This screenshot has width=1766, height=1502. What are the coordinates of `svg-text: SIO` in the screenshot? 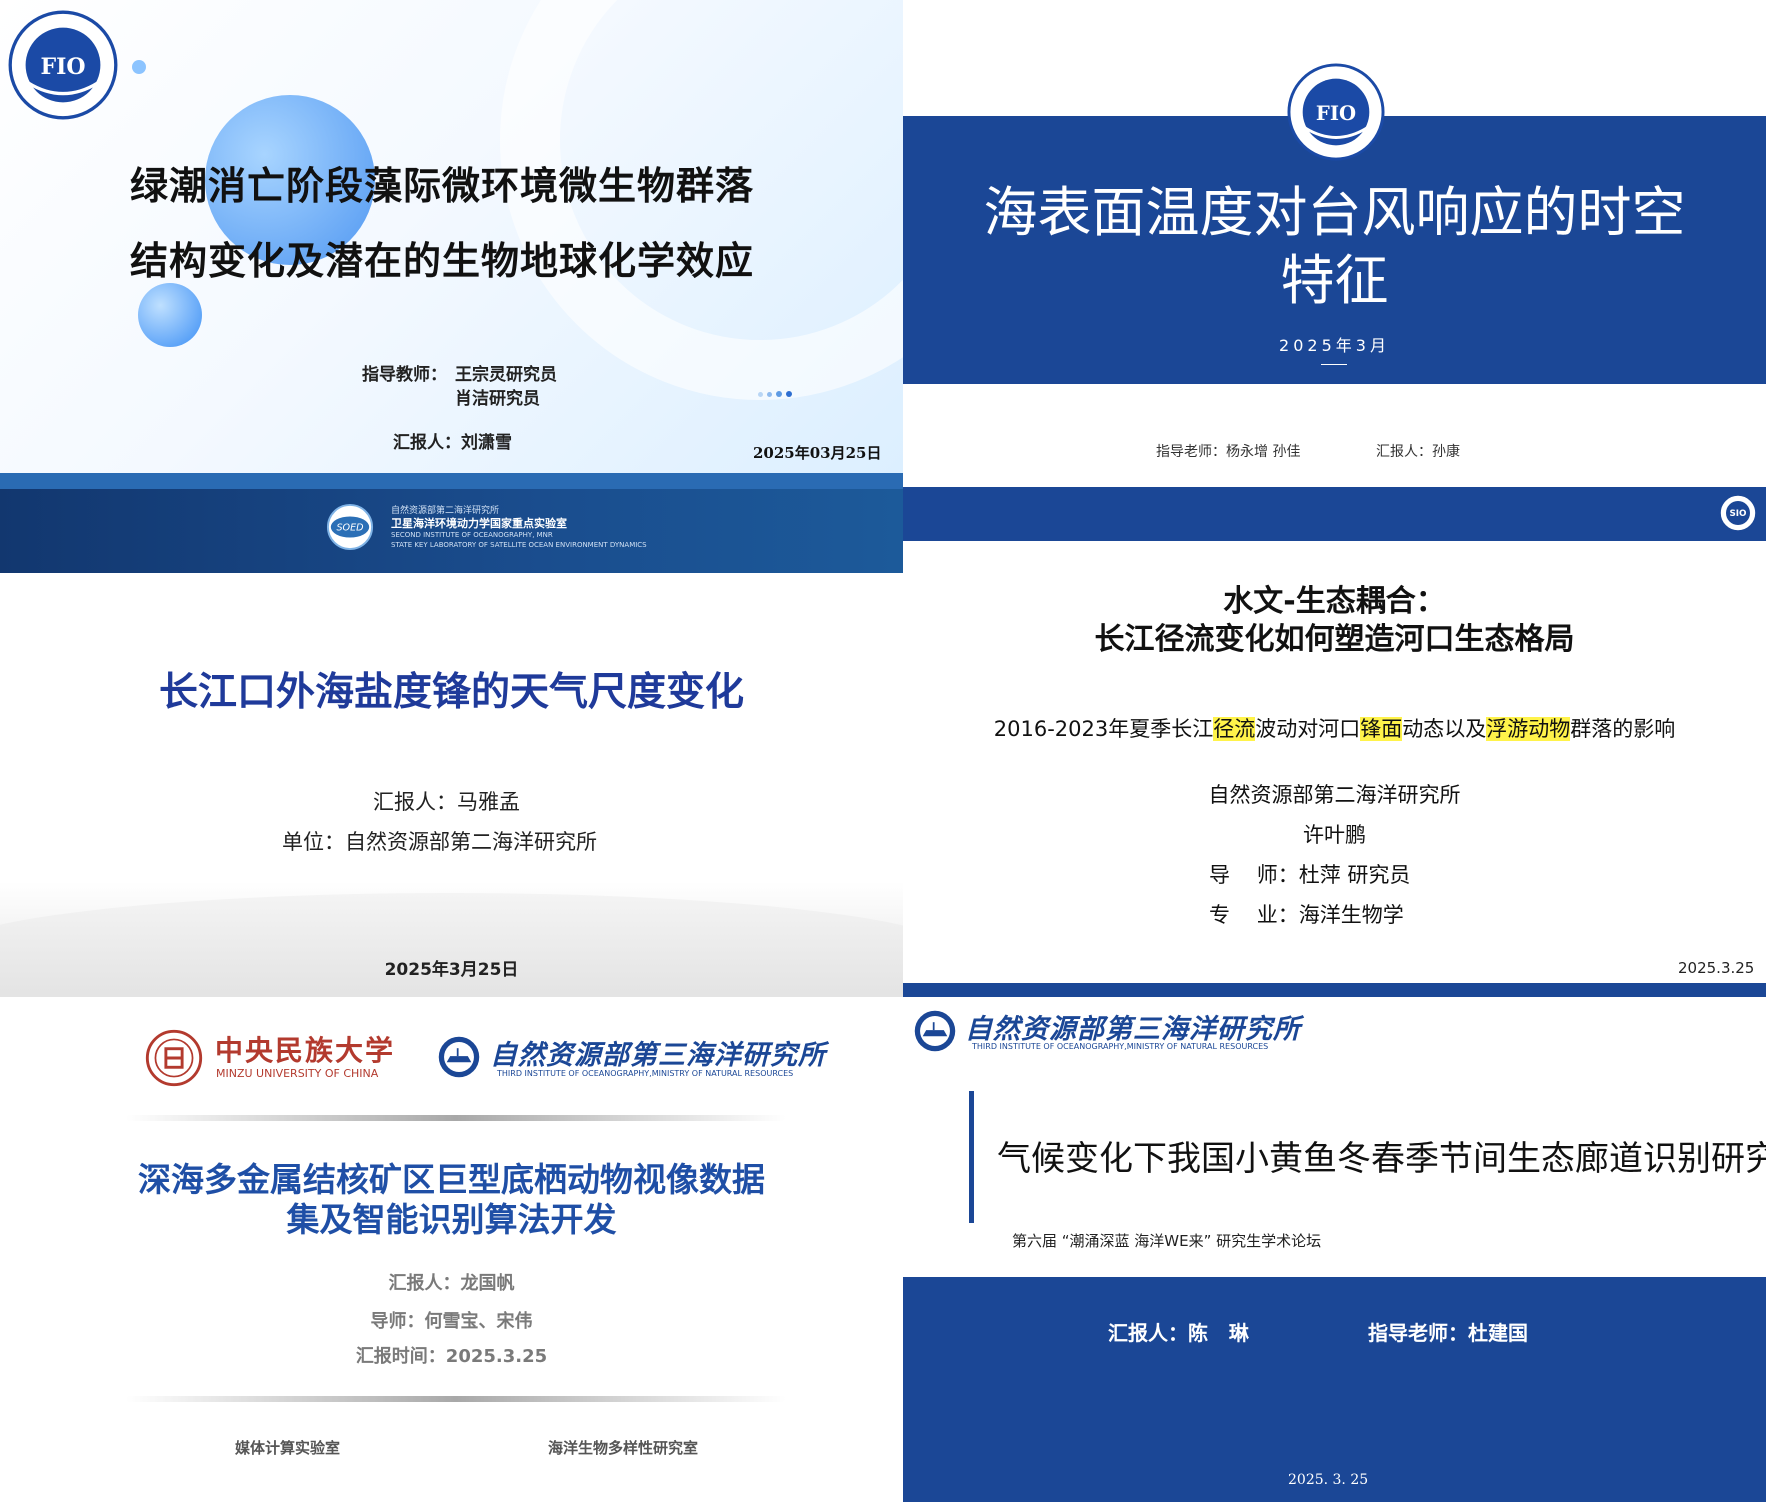 It's located at (1738, 514).